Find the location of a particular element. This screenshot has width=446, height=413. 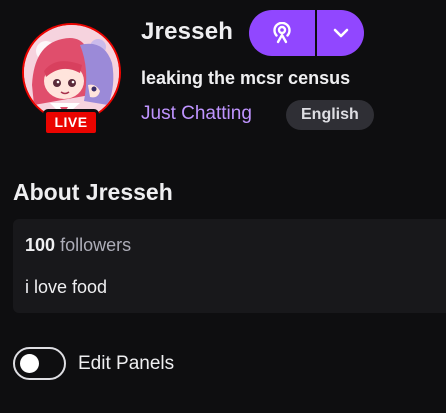

avatar-image is located at coordinates (71, 72).